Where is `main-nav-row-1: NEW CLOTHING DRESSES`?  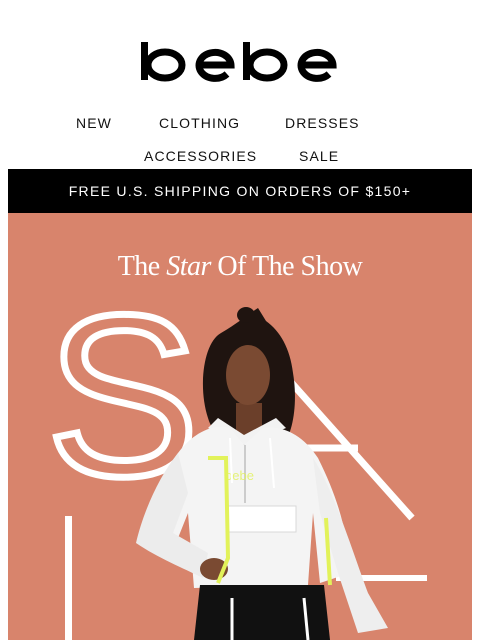 main-nav-row-1: NEW CLOTHING DRESSES is located at coordinates (240, 124).